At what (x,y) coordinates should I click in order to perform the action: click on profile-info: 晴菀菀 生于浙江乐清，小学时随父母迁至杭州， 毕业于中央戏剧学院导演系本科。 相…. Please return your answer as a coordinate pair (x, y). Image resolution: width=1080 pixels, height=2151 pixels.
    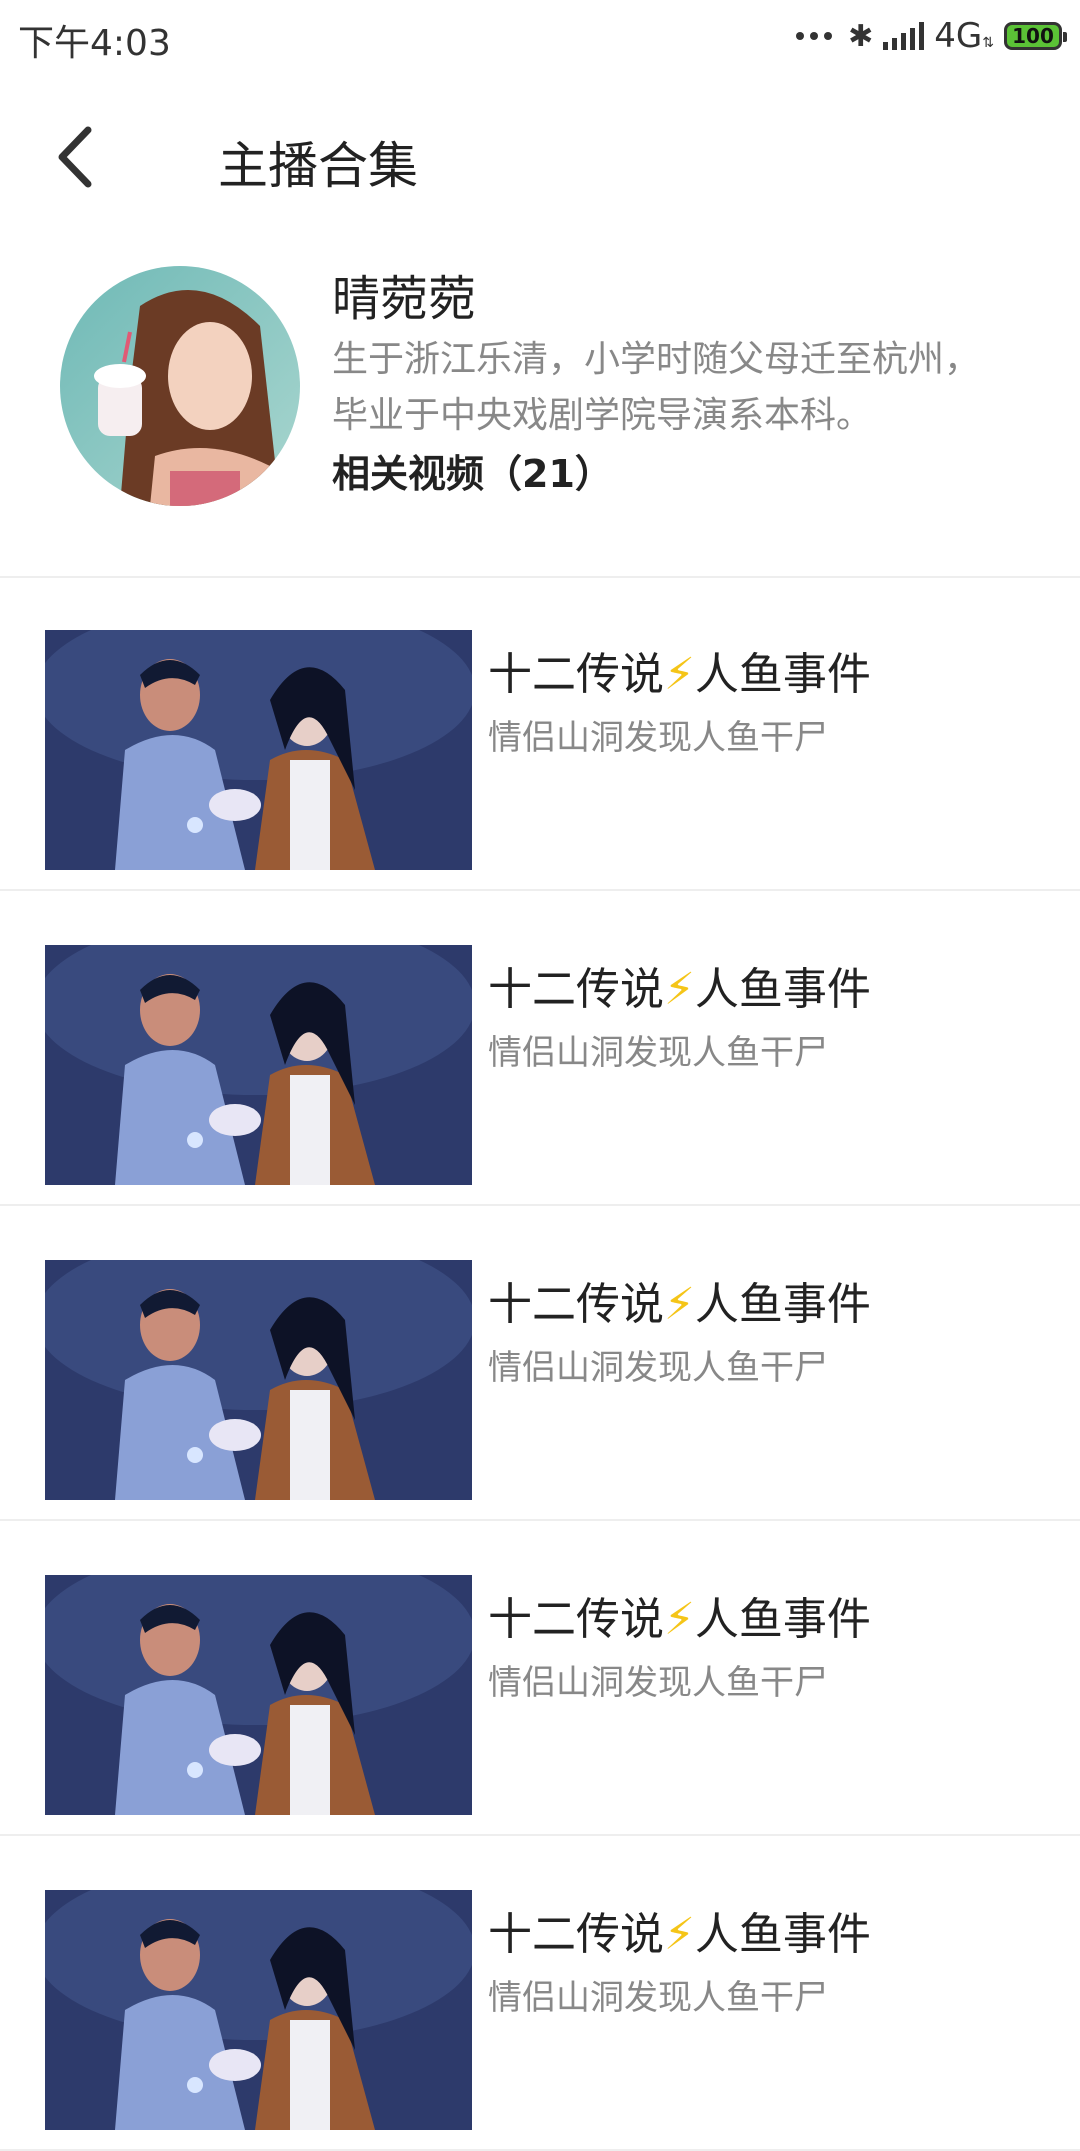
    Looking at the image, I should click on (702, 385).